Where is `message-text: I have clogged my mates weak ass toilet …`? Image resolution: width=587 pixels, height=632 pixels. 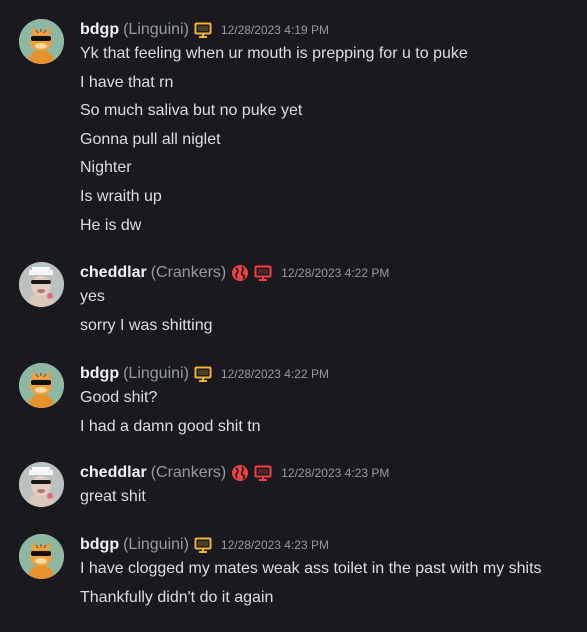
message-text: I have clogged my mates weak ass toilet … is located at coordinates (311, 569).